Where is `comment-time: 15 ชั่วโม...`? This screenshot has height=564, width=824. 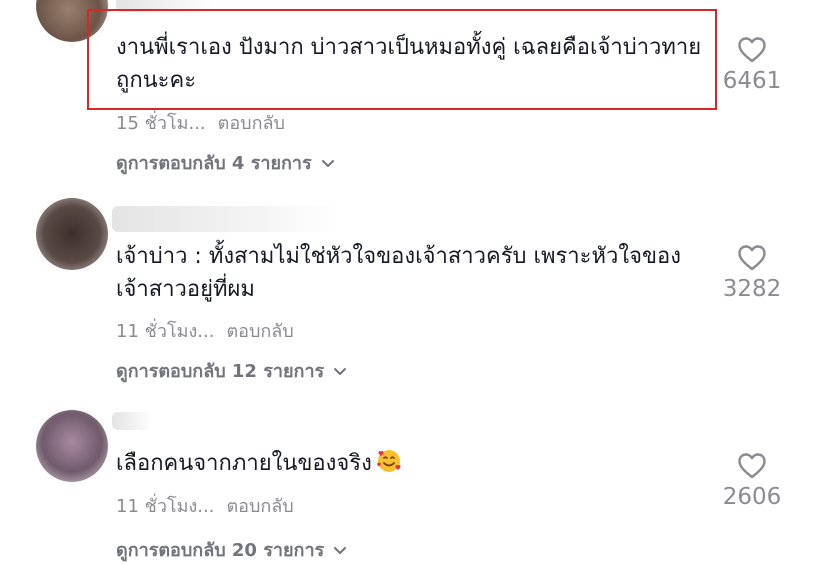
comment-time: 15 ชั่วโม... is located at coordinates (161, 123).